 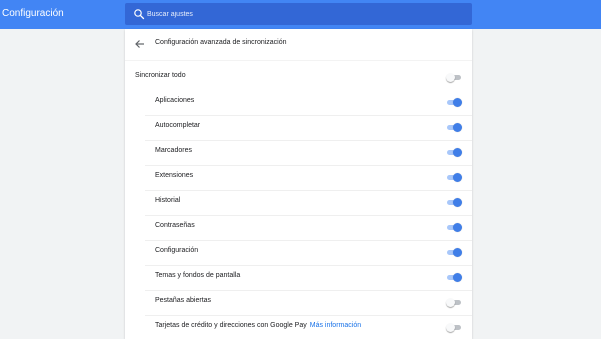 What do you see at coordinates (174, 175) in the screenshot?
I see `sync-item-label: Extensiones` at bounding box center [174, 175].